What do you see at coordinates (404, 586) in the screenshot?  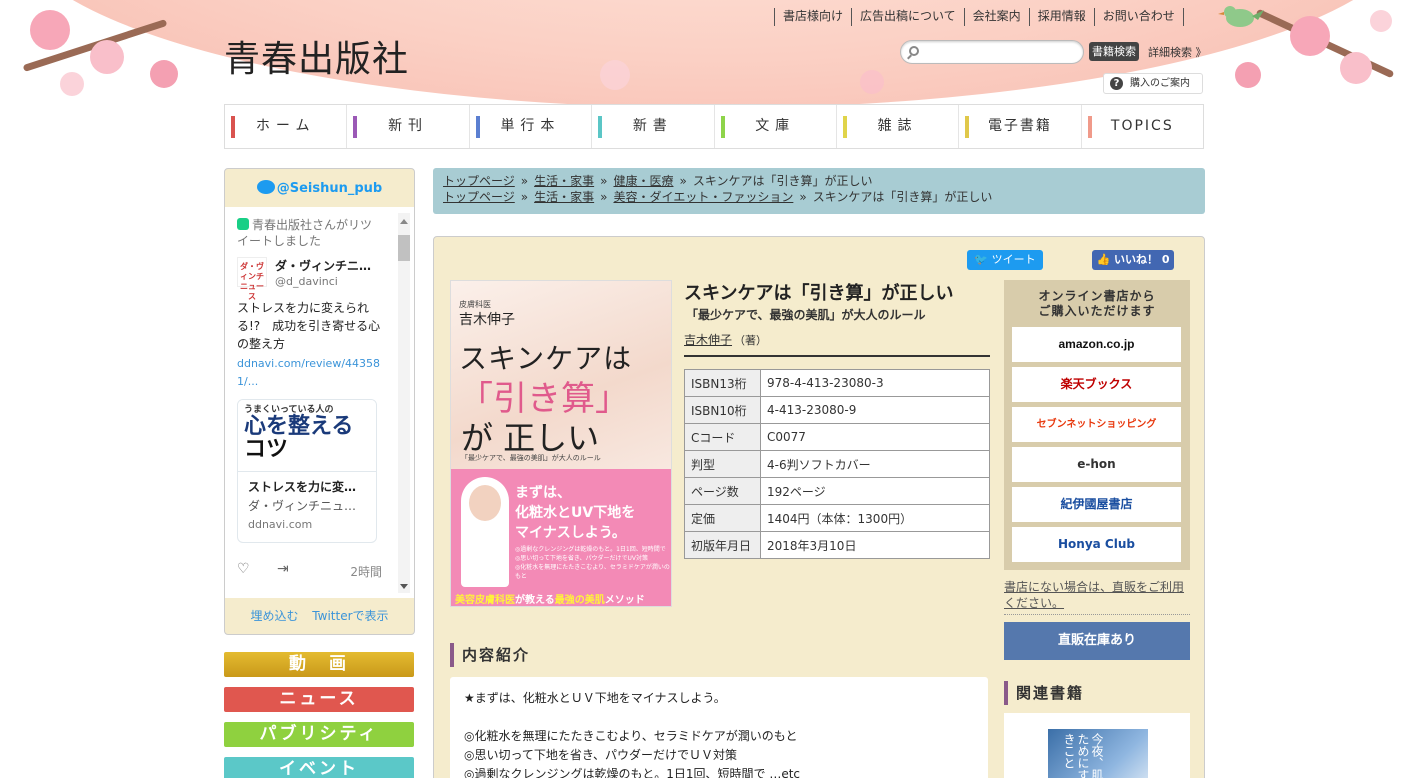 I see `scroll-down-icon` at bounding box center [404, 586].